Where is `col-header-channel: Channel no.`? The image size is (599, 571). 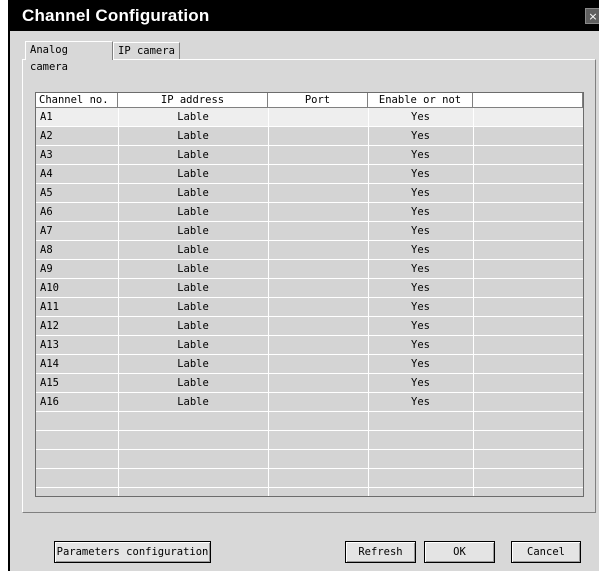 col-header-channel: Channel no. is located at coordinates (77, 100).